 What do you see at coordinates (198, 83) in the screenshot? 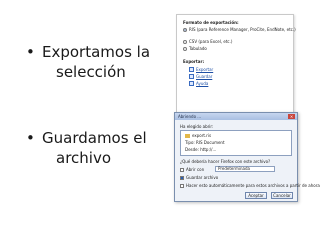
I see `help-link: Ayuda` at bounding box center [198, 83].